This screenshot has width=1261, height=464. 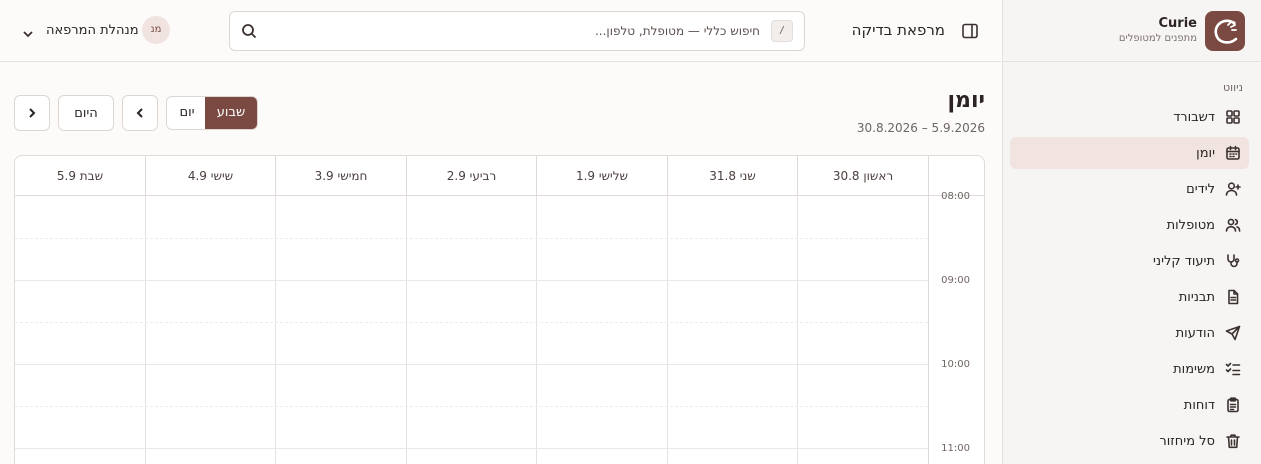 What do you see at coordinates (1129, 117) in the screenshot?
I see `sidebar-item-dashboard: דשבורד` at bounding box center [1129, 117].